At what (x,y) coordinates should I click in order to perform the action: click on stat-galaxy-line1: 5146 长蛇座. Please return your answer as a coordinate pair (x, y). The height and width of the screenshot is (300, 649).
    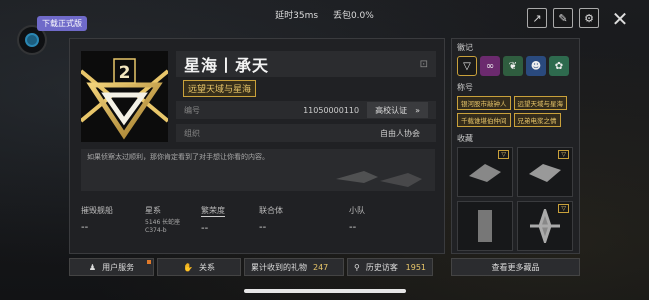
    Looking at the image, I should click on (163, 222).